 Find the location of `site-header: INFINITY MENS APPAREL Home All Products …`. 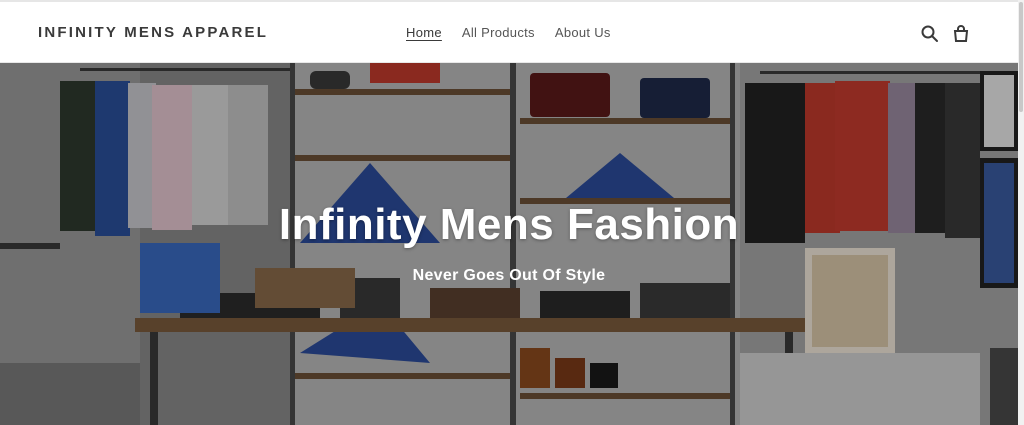

site-header: INFINITY MENS APPAREL Home All Products … is located at coordinates (509, 31).